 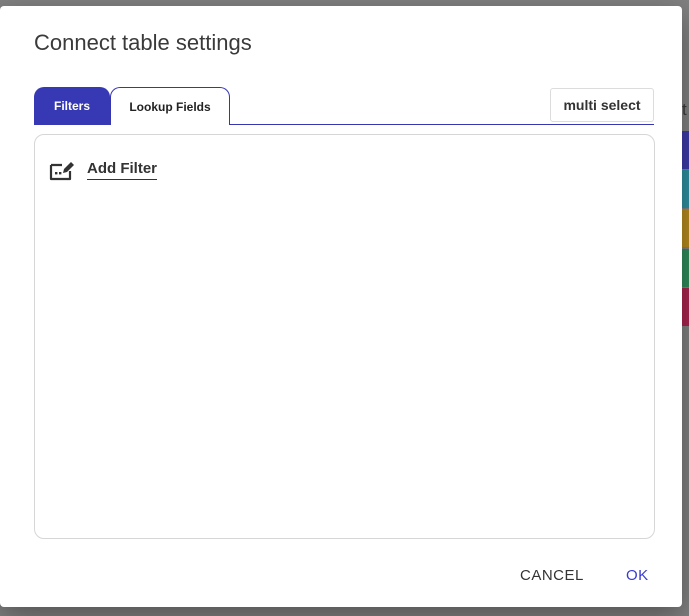 What do you see at coordinates (170, 106) in the screenshot?
I see `tab-lookup-fields: Lookup Fields` at bounding box center [170, 106].